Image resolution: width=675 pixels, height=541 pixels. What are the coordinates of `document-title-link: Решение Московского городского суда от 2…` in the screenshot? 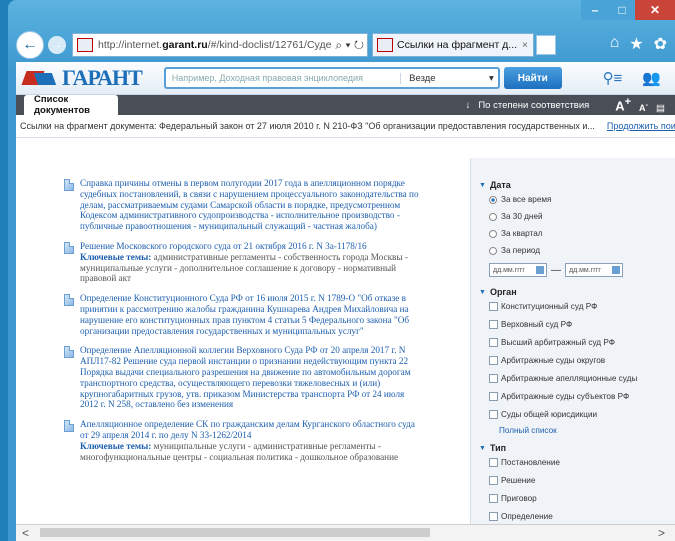 It's located at (252, 246).